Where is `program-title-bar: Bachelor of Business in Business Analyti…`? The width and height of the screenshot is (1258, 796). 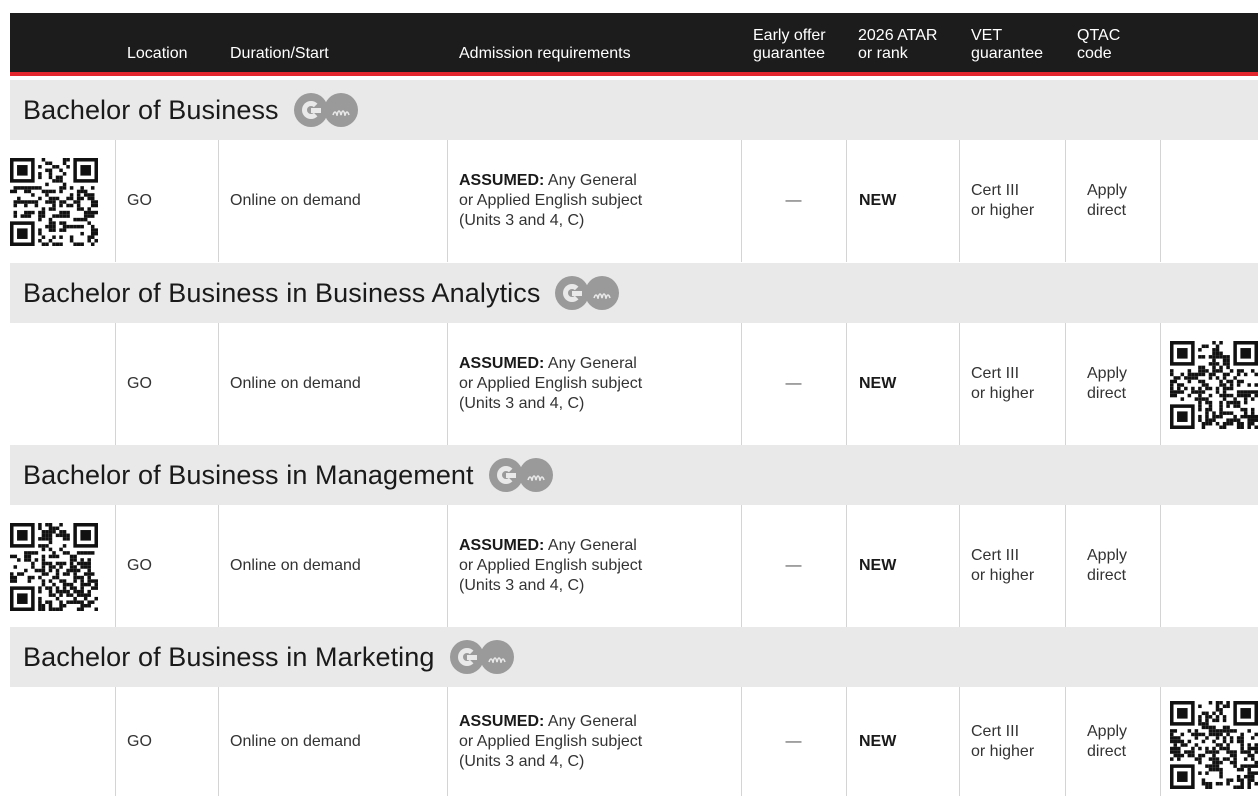
program-title-bar: Bachelor of Business in Business Analyti… is located at coordinates (634, 293).